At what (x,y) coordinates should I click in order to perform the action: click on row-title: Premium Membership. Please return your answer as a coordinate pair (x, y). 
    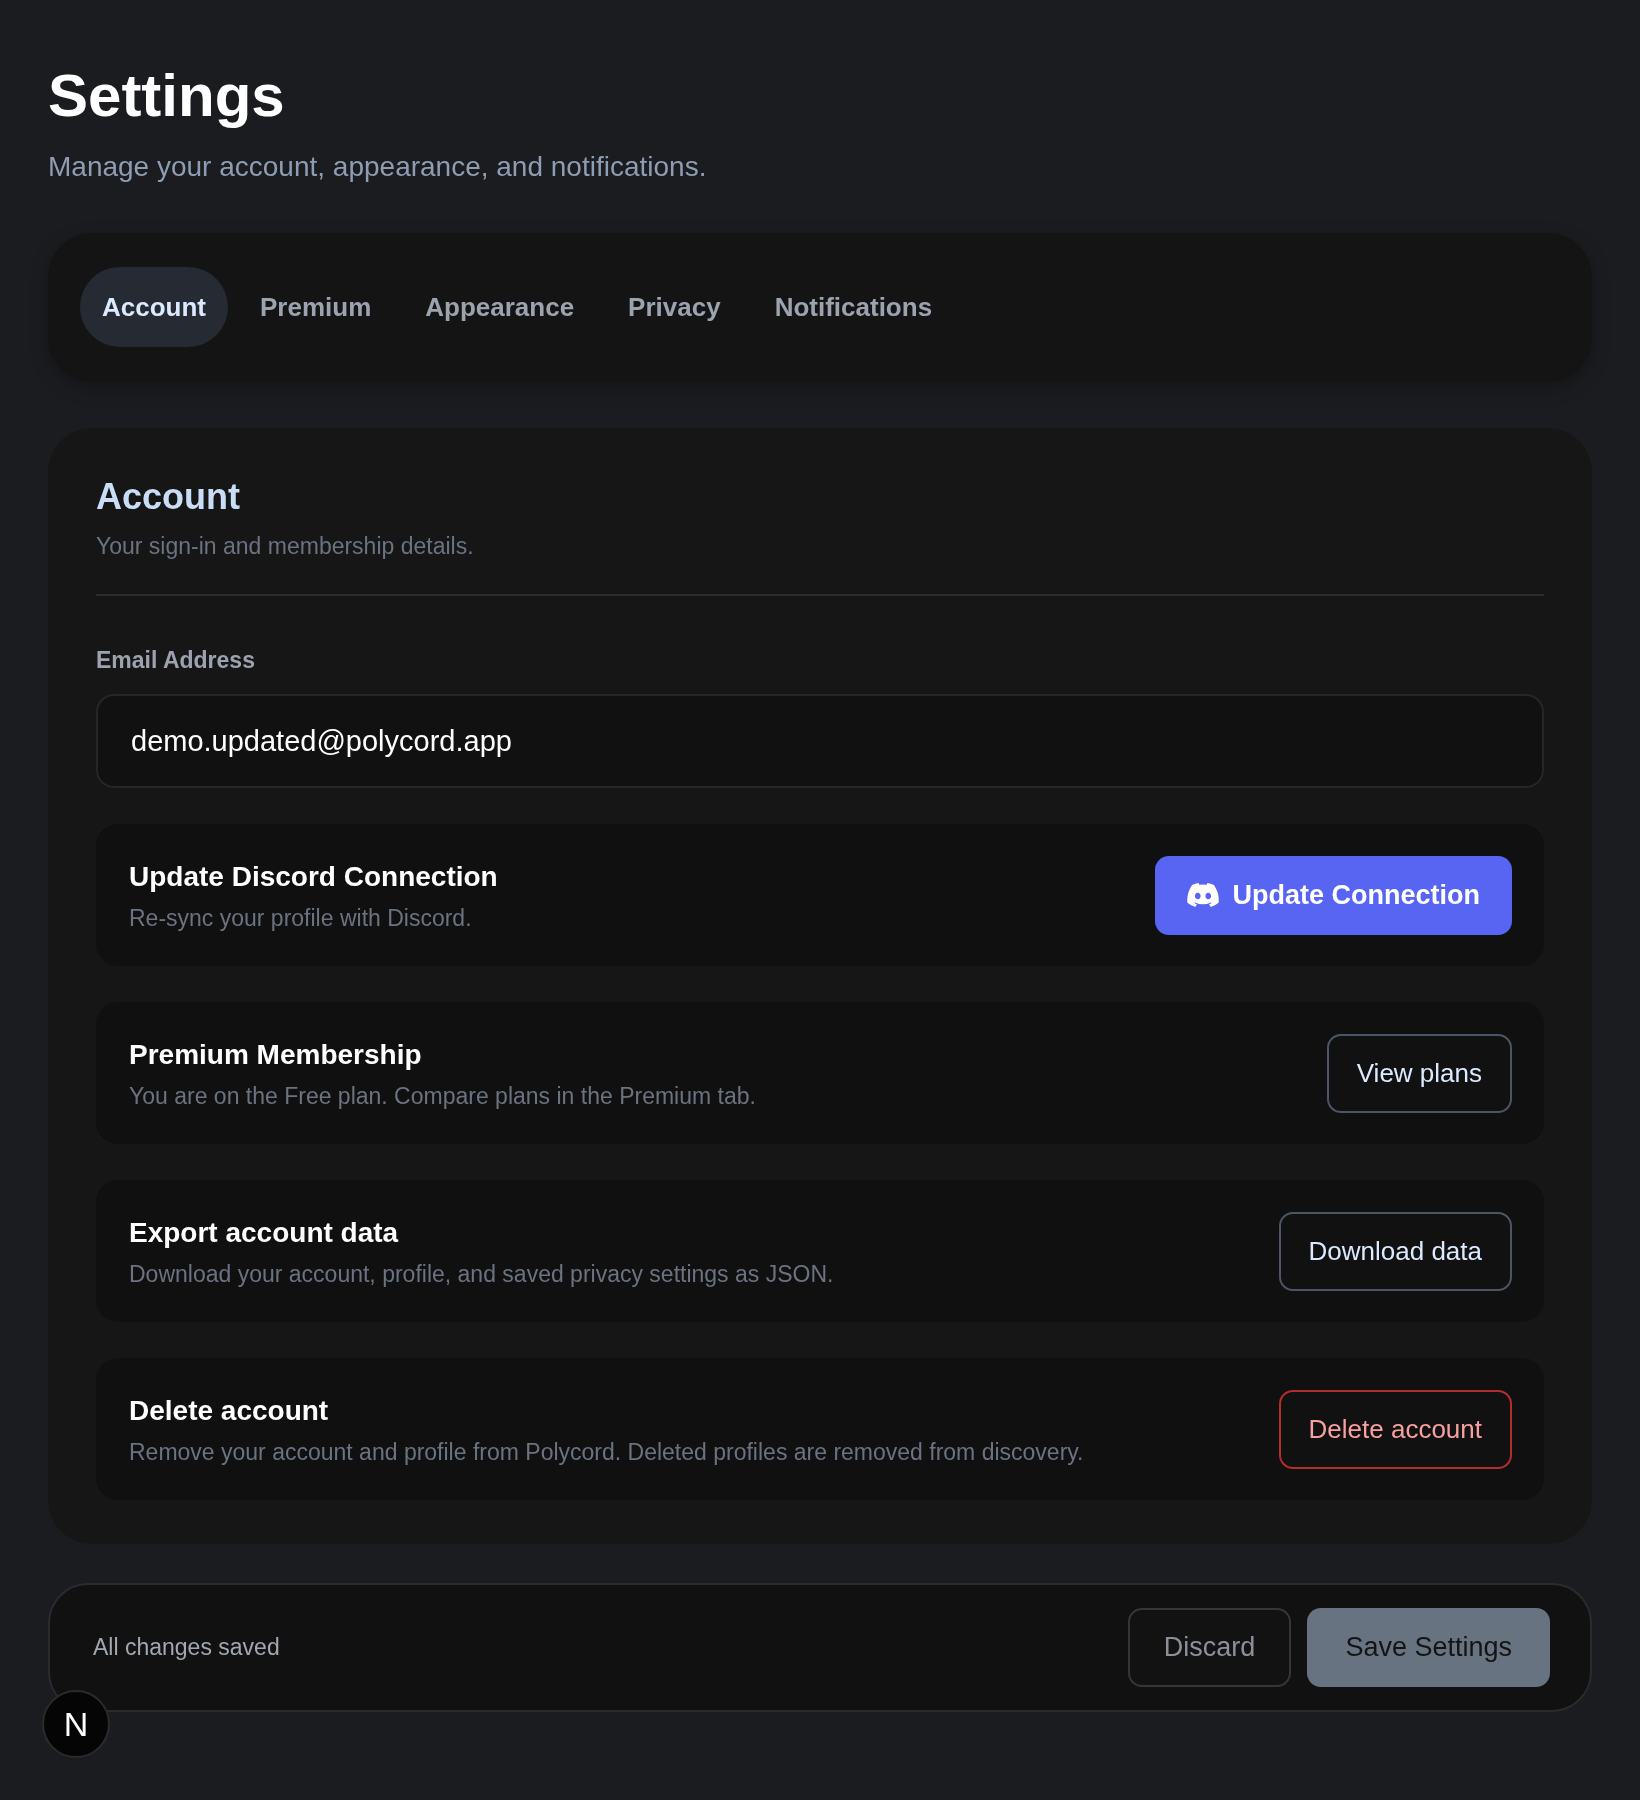
    Looking at the image, I should click on (276, 1054).